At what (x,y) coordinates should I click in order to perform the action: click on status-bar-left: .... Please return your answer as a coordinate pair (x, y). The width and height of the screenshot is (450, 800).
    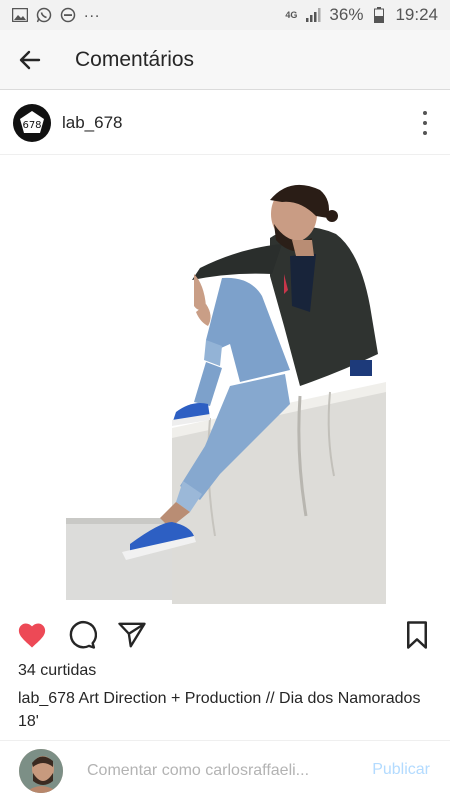
    Looking at the image, I should click on (56, 13).